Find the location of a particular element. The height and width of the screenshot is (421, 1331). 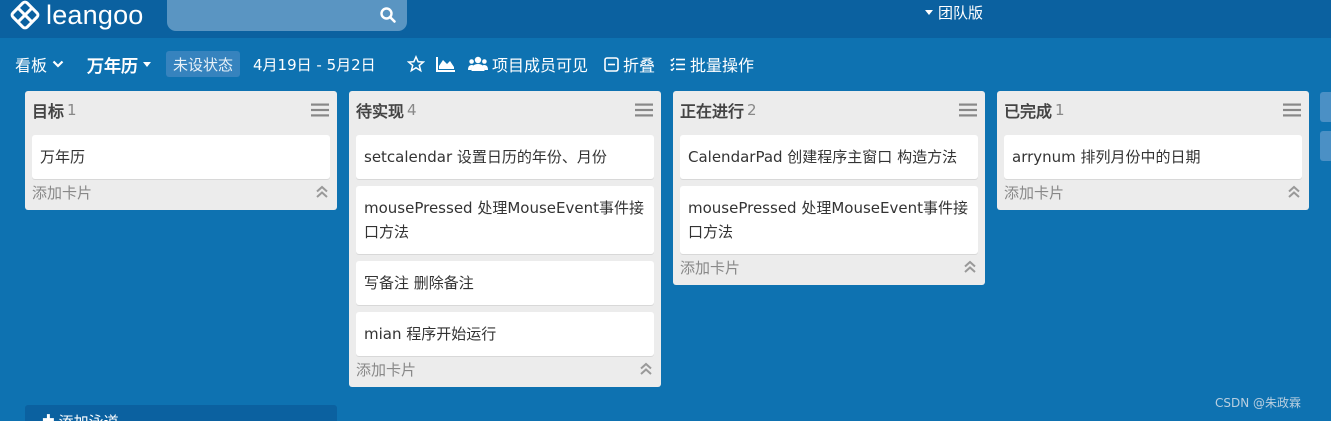

search-box is located at coordinates (287, 15).